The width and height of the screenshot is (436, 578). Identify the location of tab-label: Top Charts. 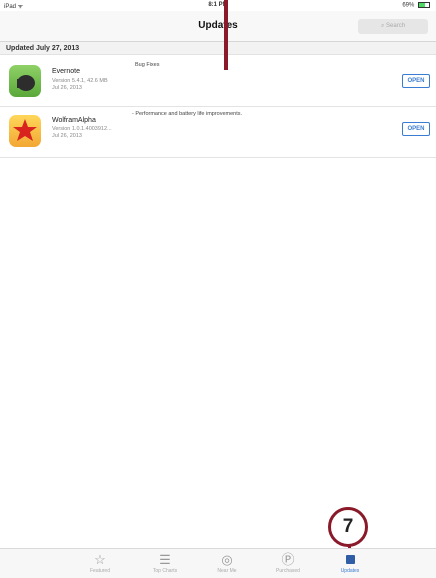
(165, 571).